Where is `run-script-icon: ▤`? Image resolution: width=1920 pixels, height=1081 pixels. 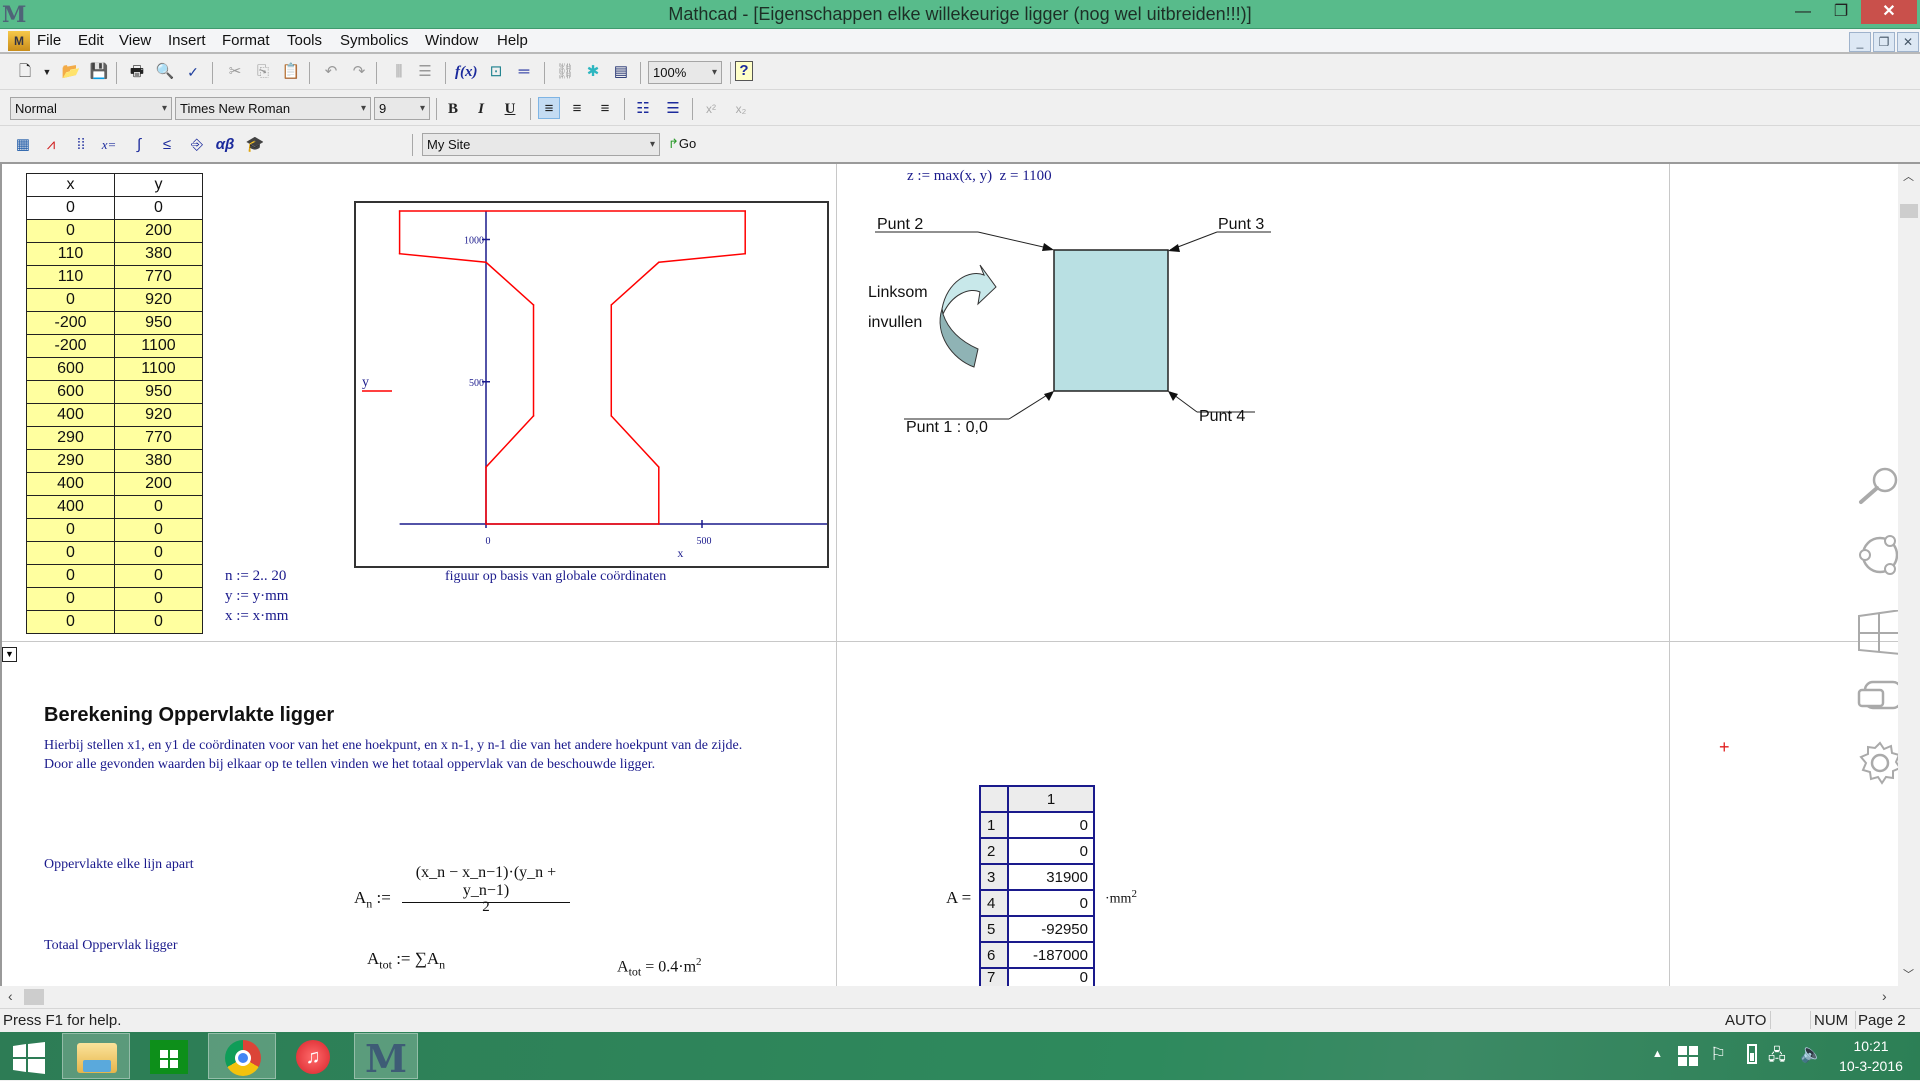 run-script-icon: ▤ is located at coordinates (621, 72).